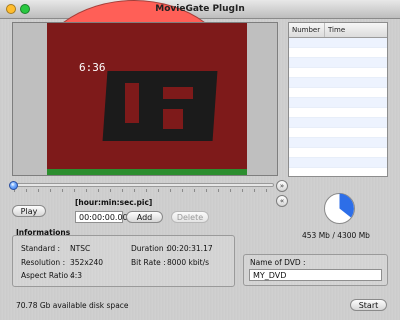  I want to click on video-graphic, so click(160, 106).